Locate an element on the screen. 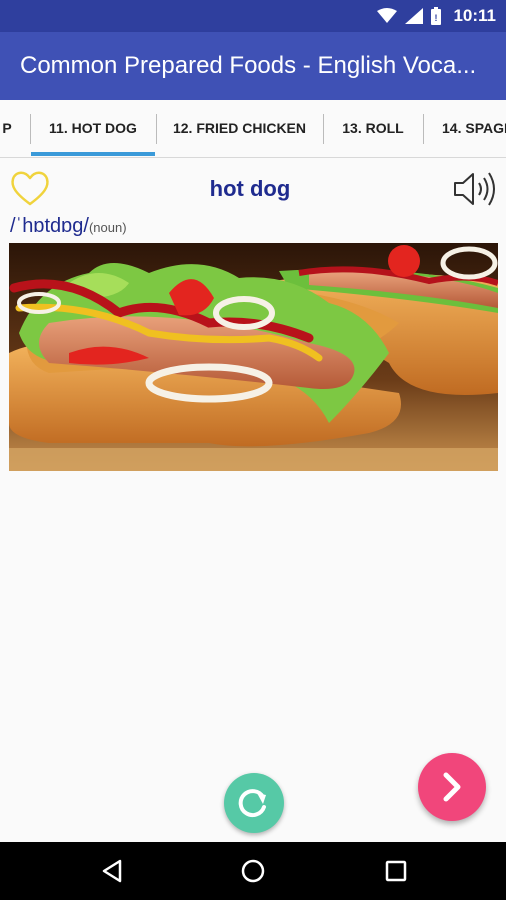 The image size is (506, 900). chevron-right-icon is located at coordinates (452, 787).